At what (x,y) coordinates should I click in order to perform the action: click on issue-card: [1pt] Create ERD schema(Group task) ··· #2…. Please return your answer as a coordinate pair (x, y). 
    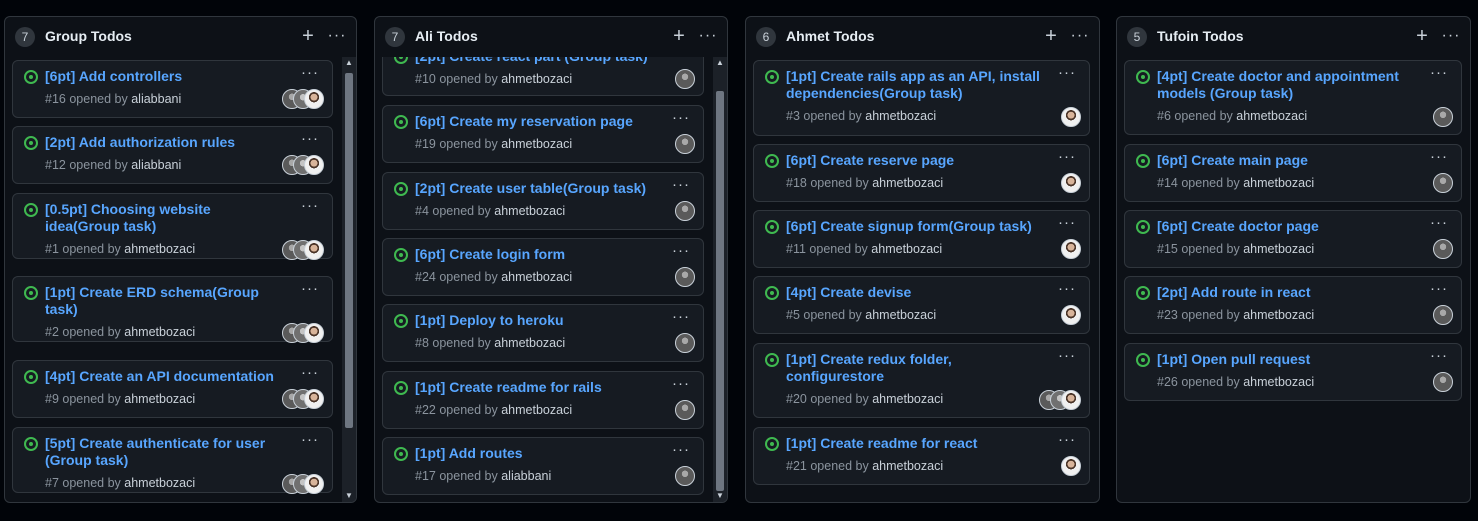
    Looking at the image, I should click on (172, 309).